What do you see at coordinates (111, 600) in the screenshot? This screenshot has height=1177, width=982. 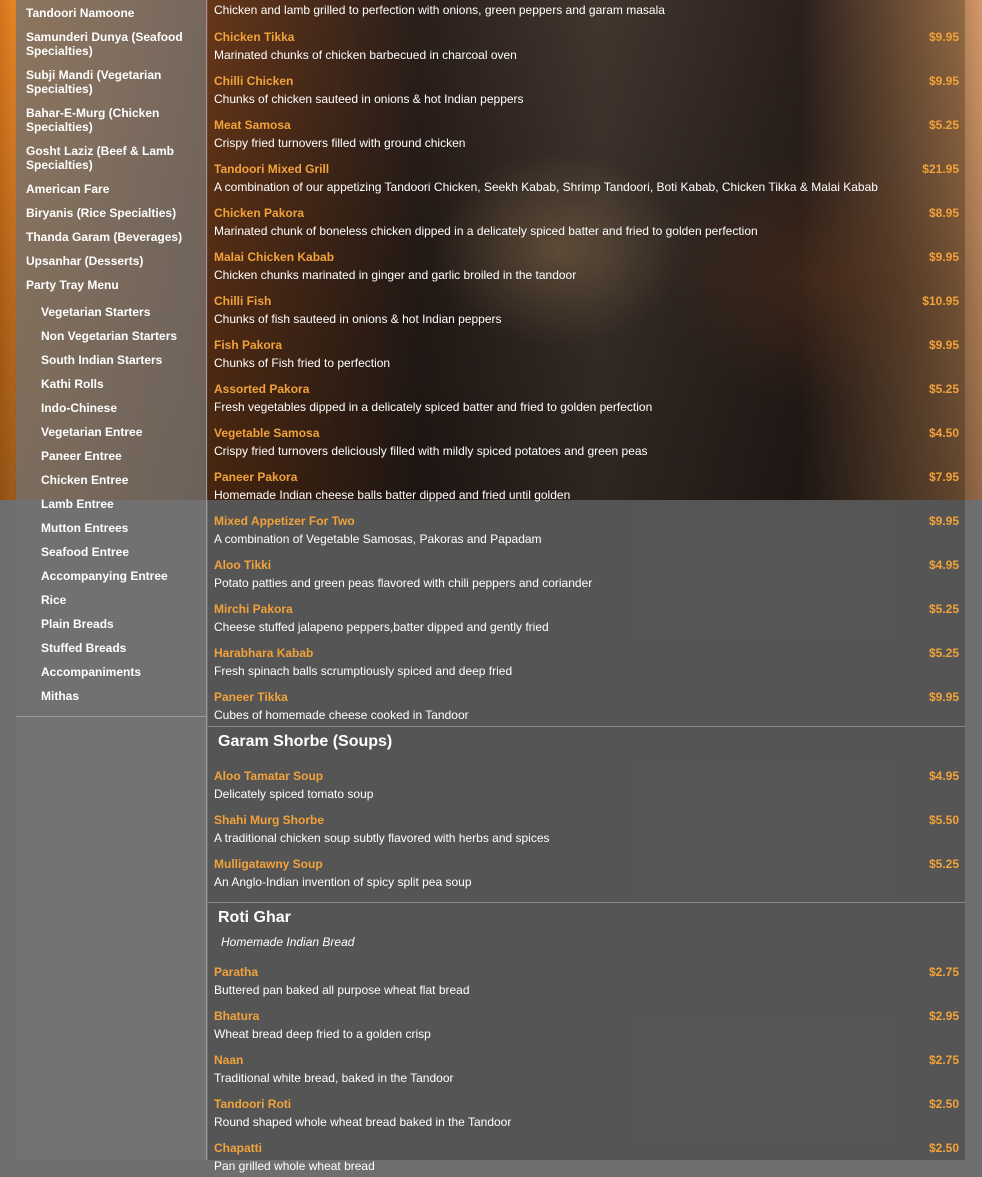 I see `sidebar-subcategory-link: Rice` at bounding box center [111, 600].